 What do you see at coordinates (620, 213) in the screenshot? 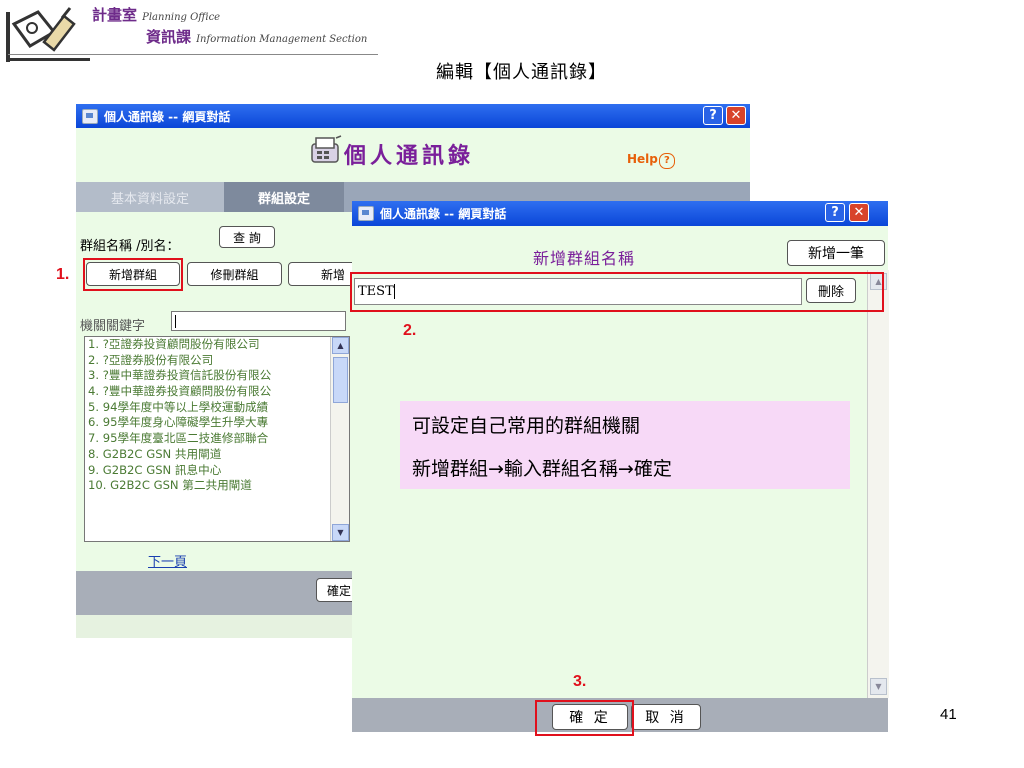
I see `dialog-titlebar: 個人通訊錄 -- 網頁對話 ? ✕` at bounding box center [620, 213].